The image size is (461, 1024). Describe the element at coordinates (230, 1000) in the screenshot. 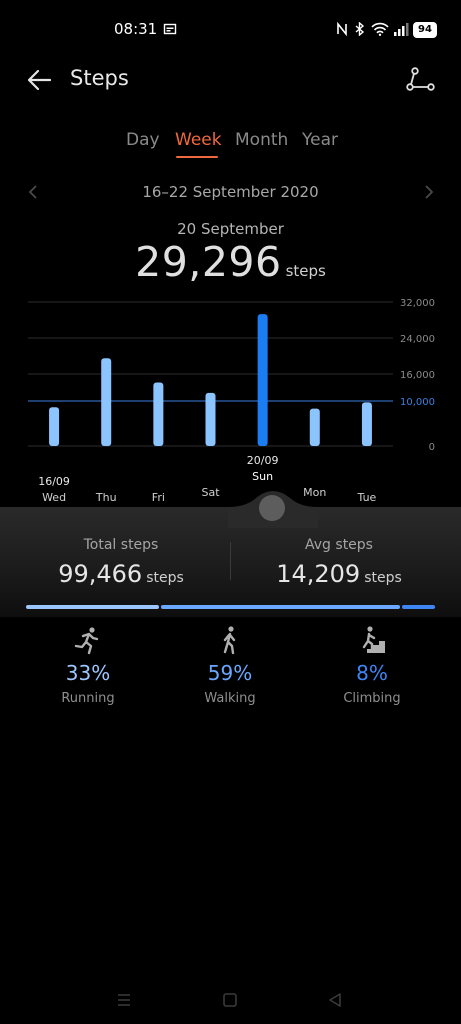

I see `nav-home-button` at that location.